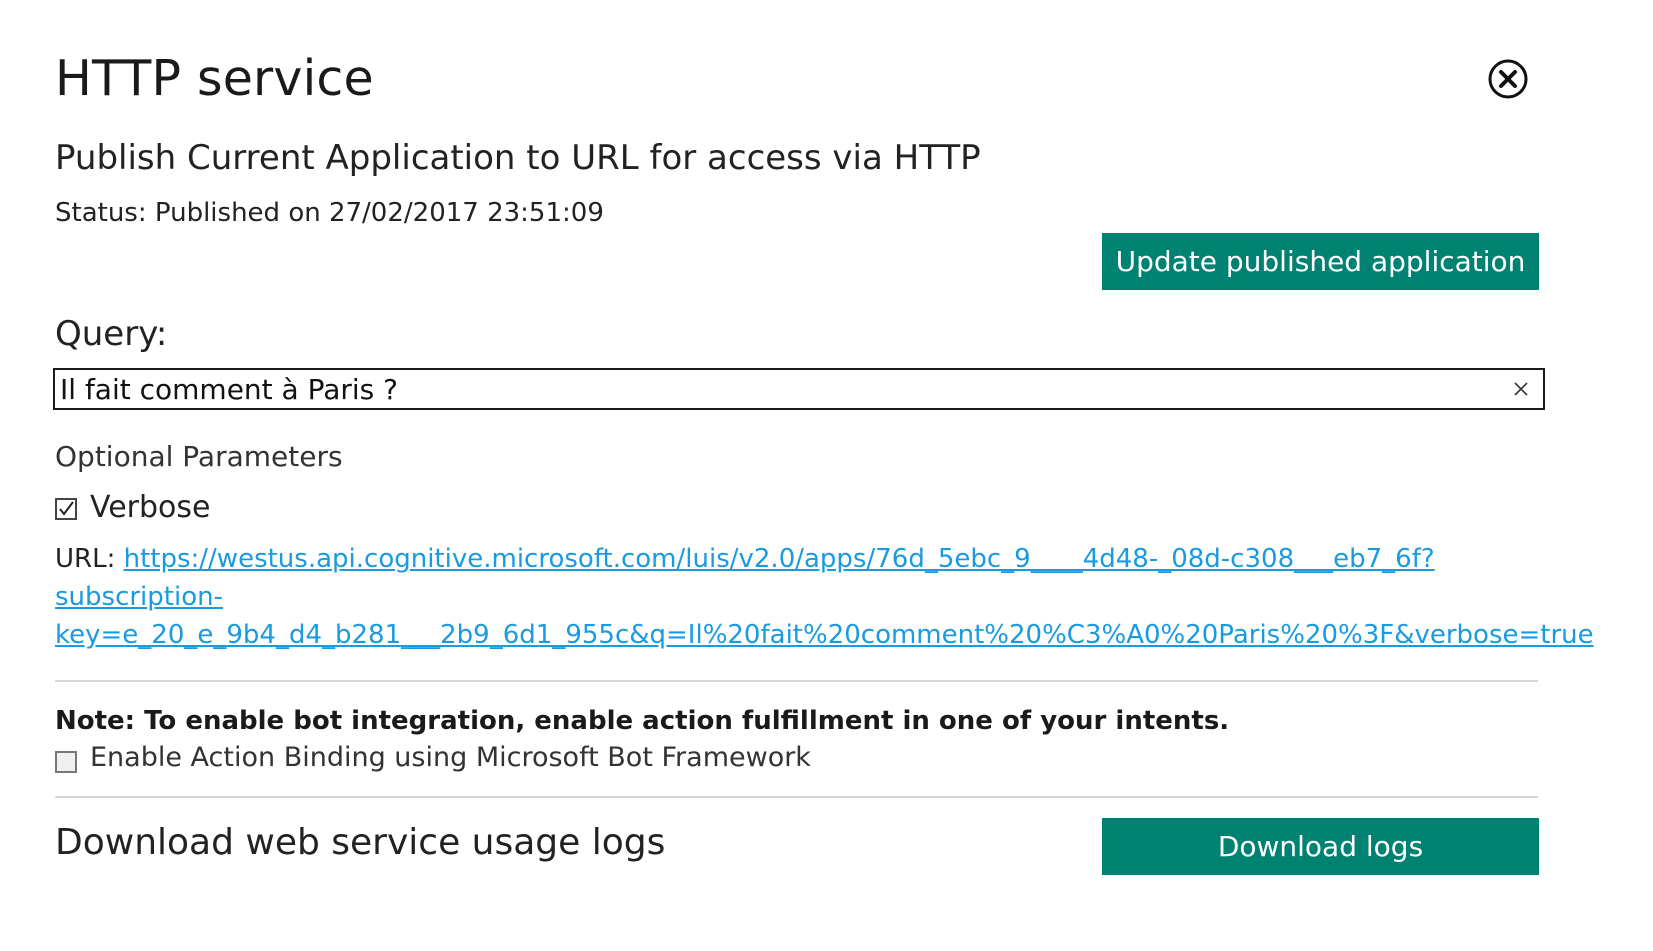 This screenshot has height=951, width=1653. I want to click on dialog-title: HTTP service, so click(214, 78).